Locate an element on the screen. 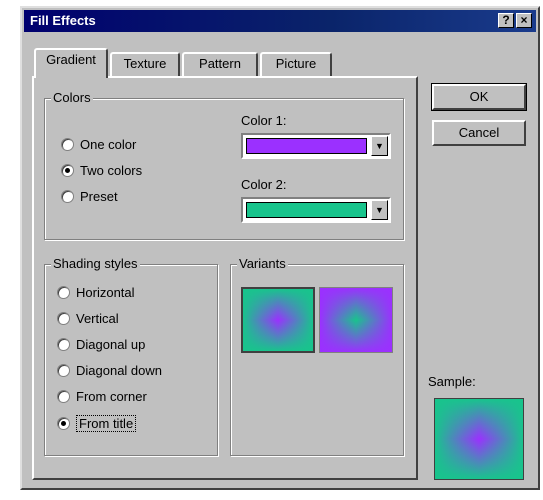  tab-picture: Picture is located at coordinates (296, 64).